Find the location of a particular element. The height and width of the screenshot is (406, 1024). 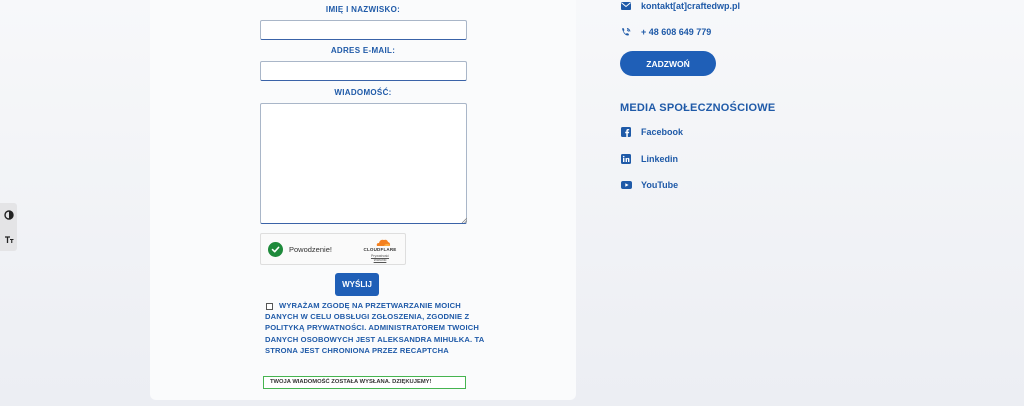

social-item-facebook: Facebook is located at coordinates (651, 132).